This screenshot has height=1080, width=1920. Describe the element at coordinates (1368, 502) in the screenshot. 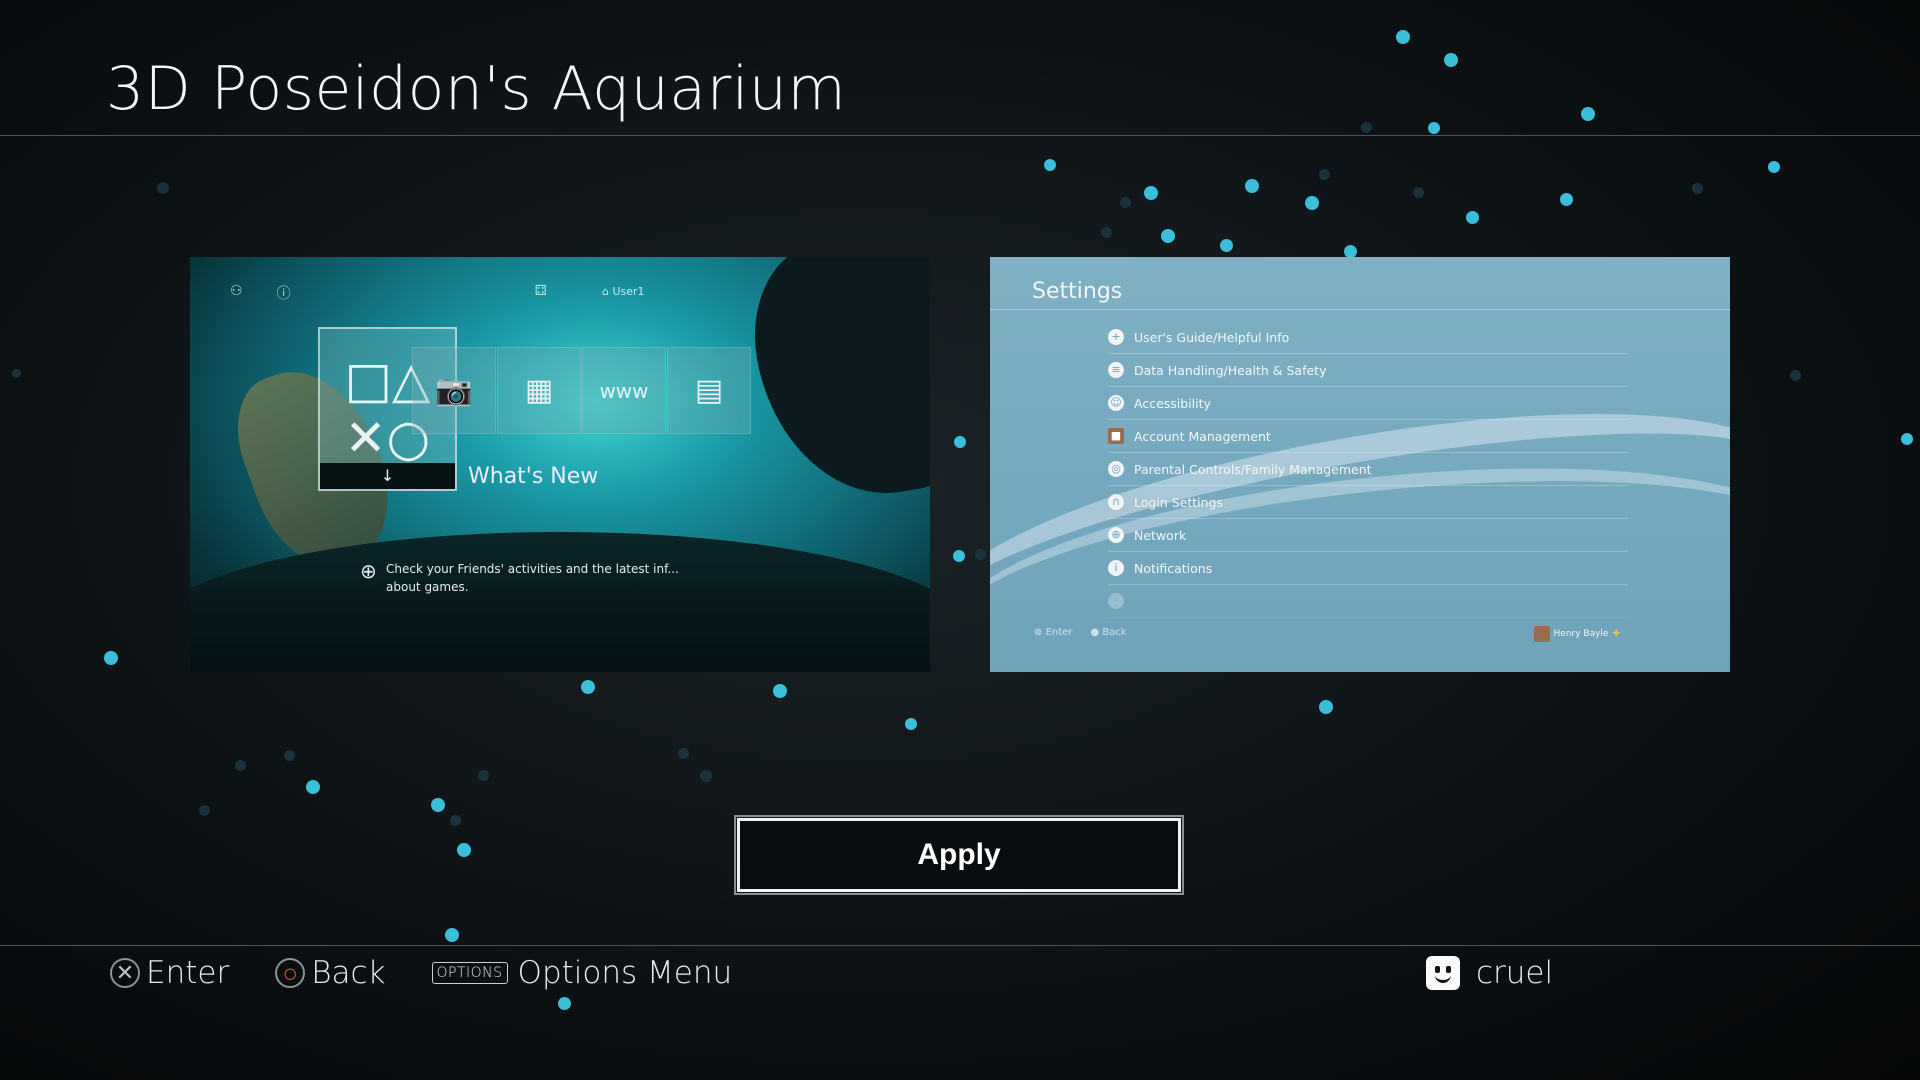

I see `settings-item: ∩ Login Settings` at that location.